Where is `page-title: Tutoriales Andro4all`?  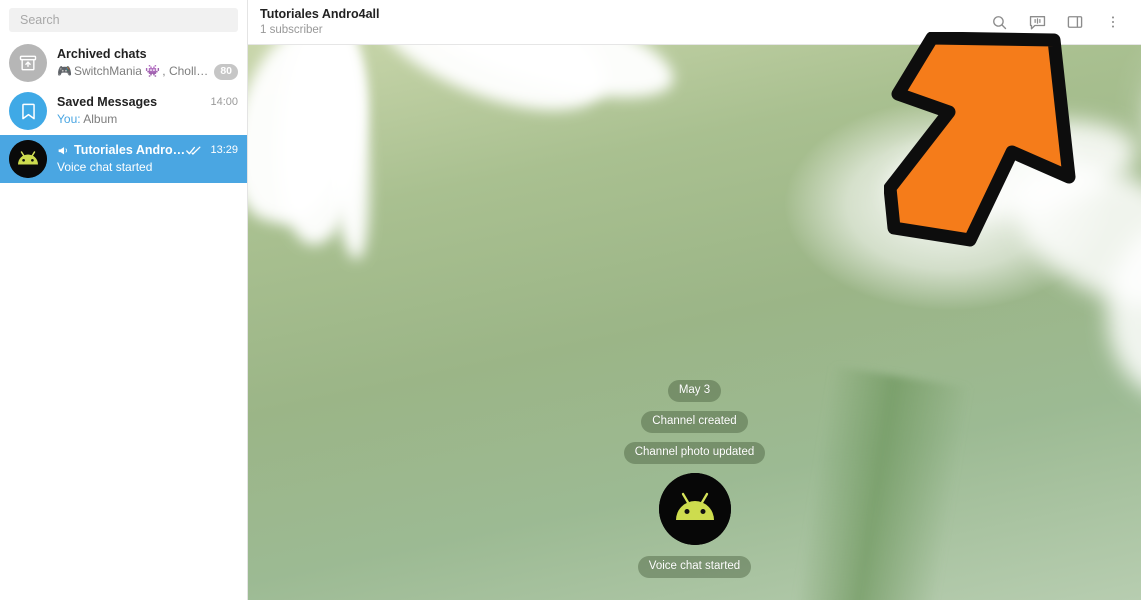
page-title: Tutoriales Andro4all is located at coordinates (320, 14).